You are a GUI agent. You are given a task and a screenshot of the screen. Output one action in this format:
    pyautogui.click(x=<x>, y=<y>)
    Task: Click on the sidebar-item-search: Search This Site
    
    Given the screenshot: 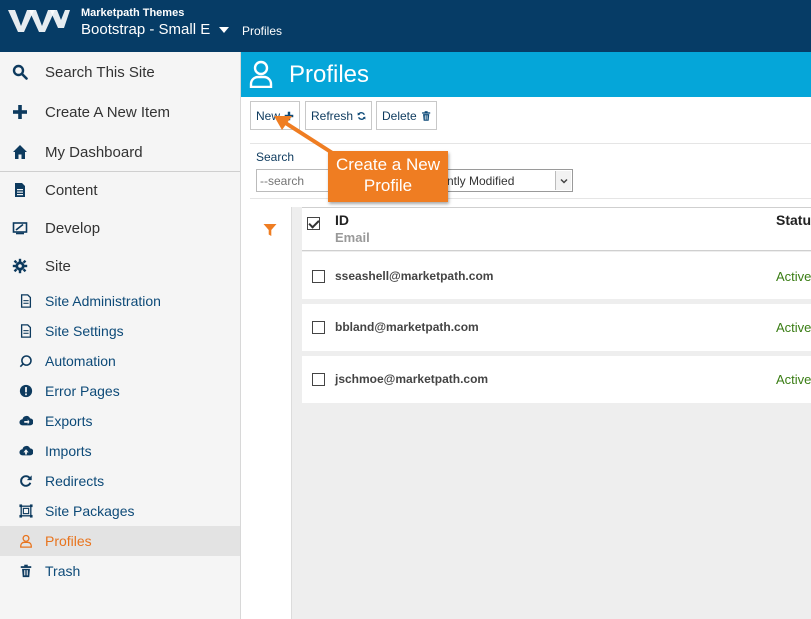 What is the action you would take?
    pyautogui.click(x=120, y=72)
    